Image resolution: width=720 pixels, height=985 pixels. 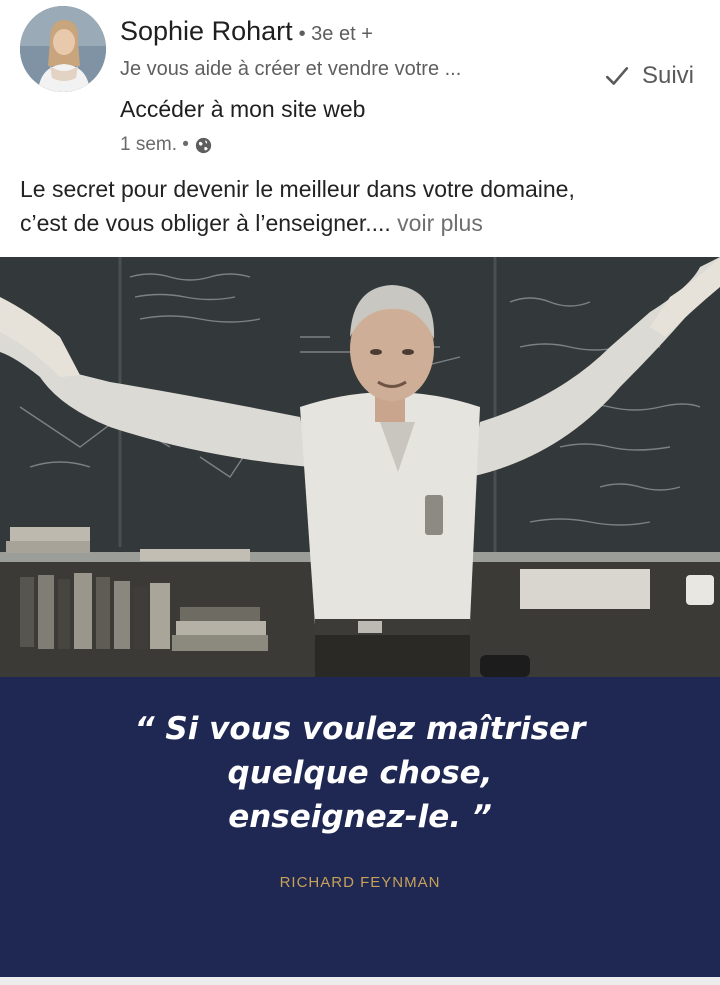 I want to click on quote-author: RICHARD FEYNMAN, so click(x=360, y=882).